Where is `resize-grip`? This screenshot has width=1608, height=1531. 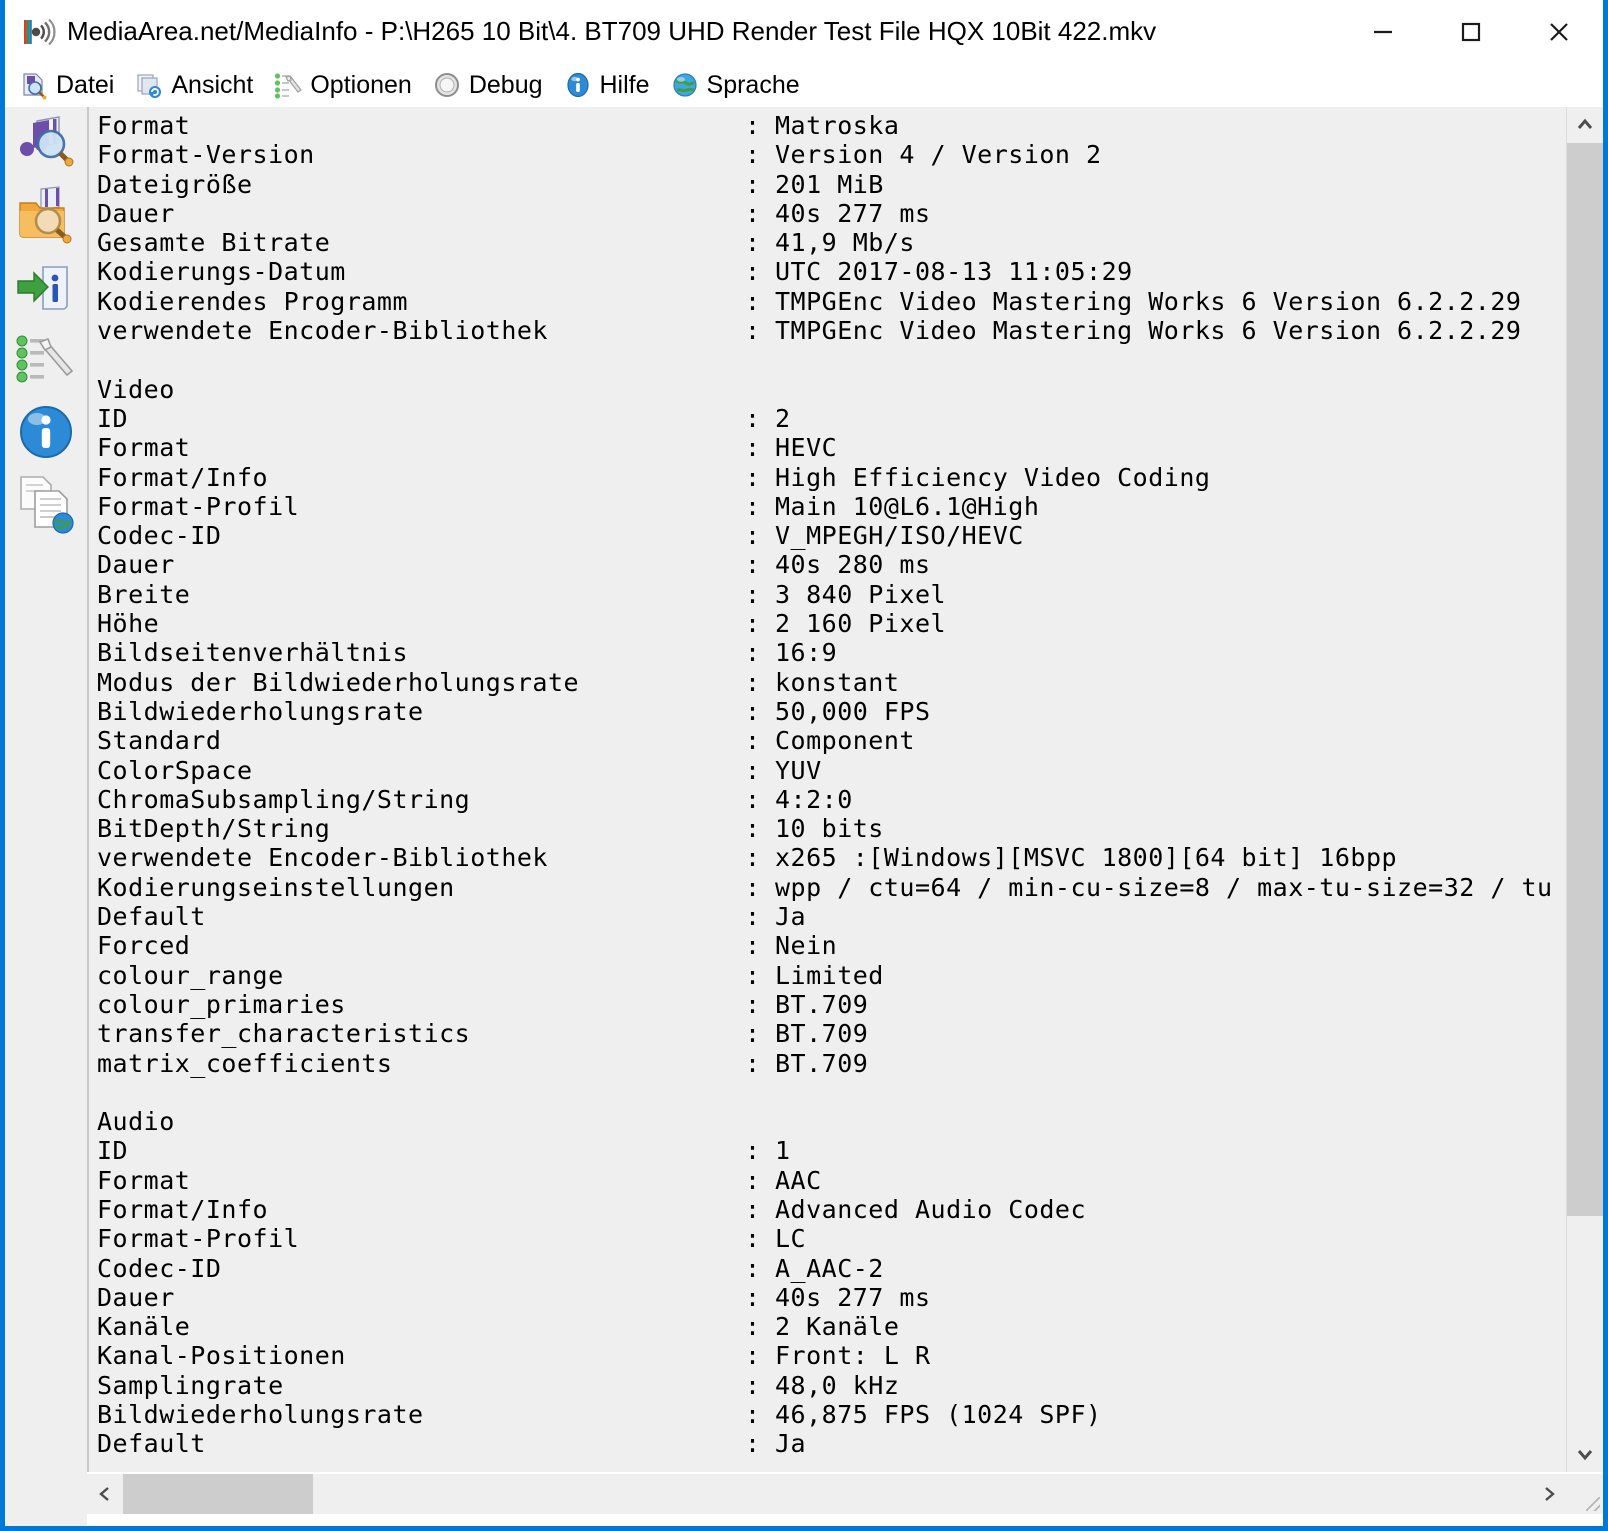
resize-grip is located at coordinates (1585, 1494).